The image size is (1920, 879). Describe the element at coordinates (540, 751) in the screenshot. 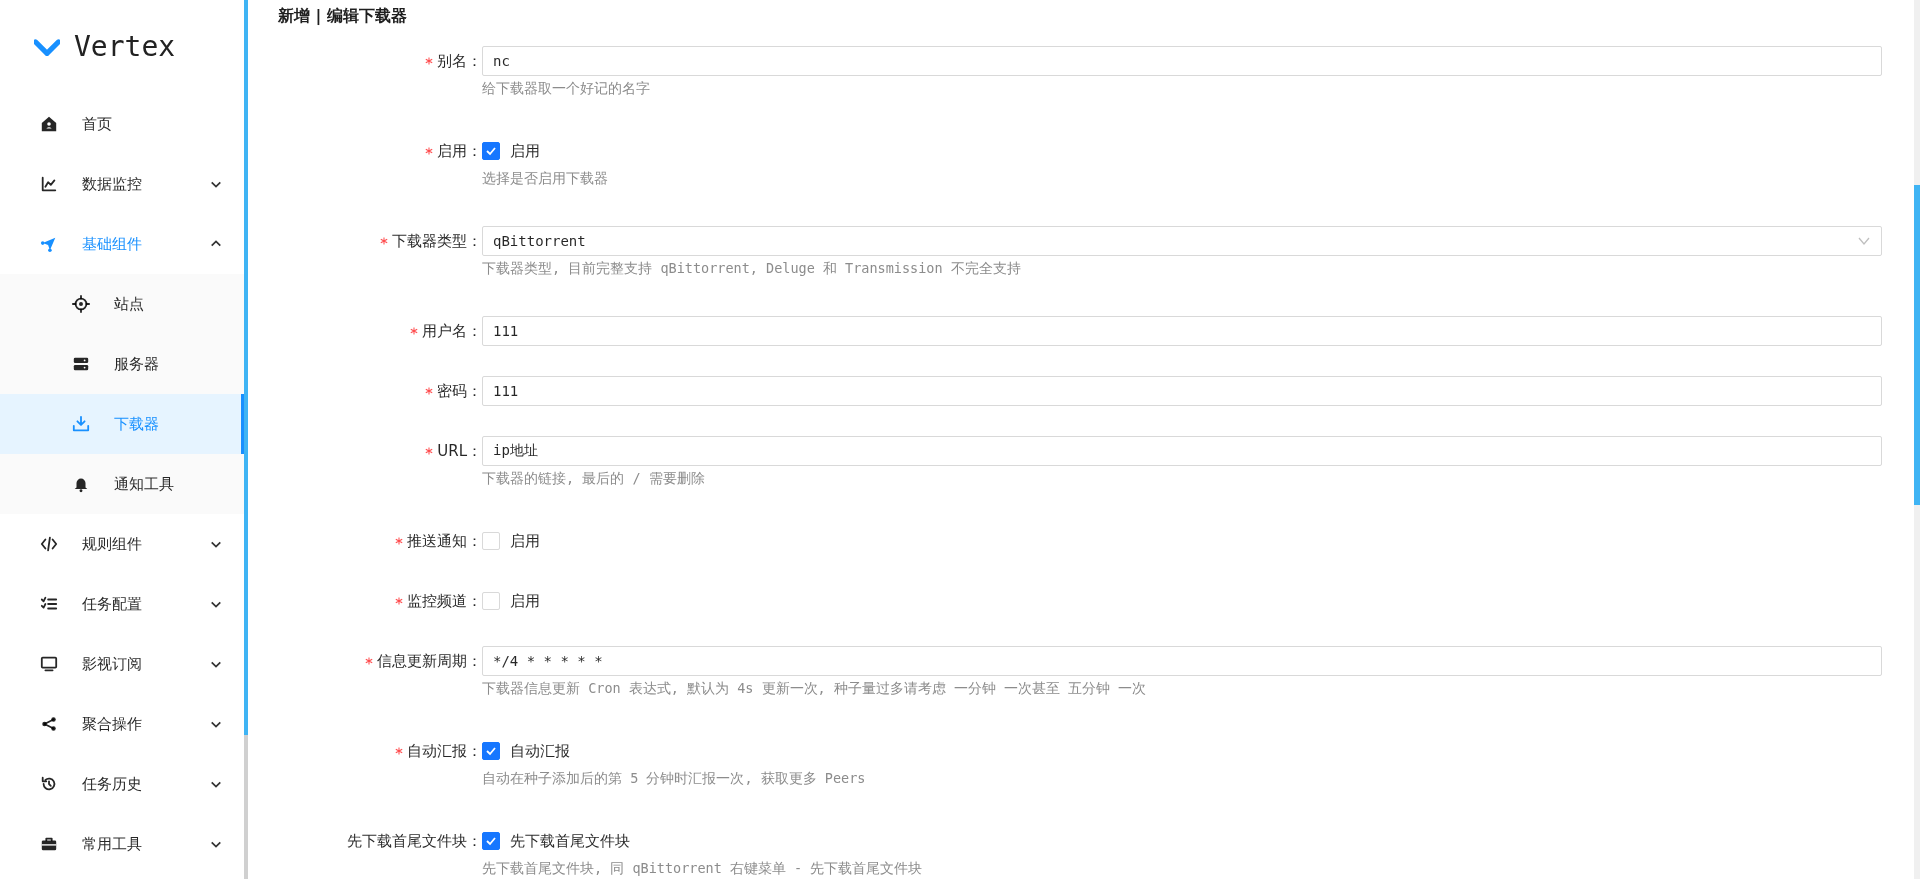

I see `checkbox-label: 自动汇报` at that location.